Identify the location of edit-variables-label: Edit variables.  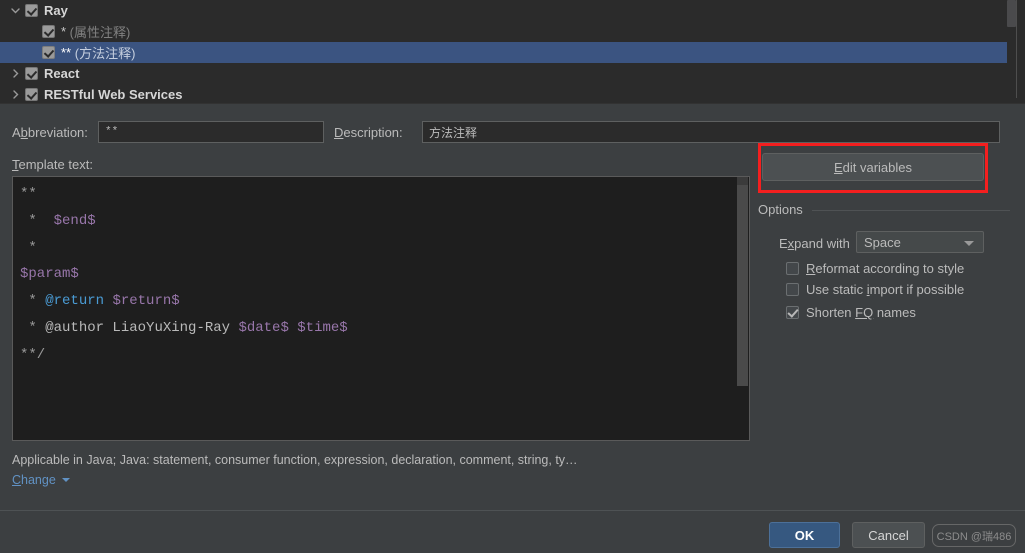
(873, 167).